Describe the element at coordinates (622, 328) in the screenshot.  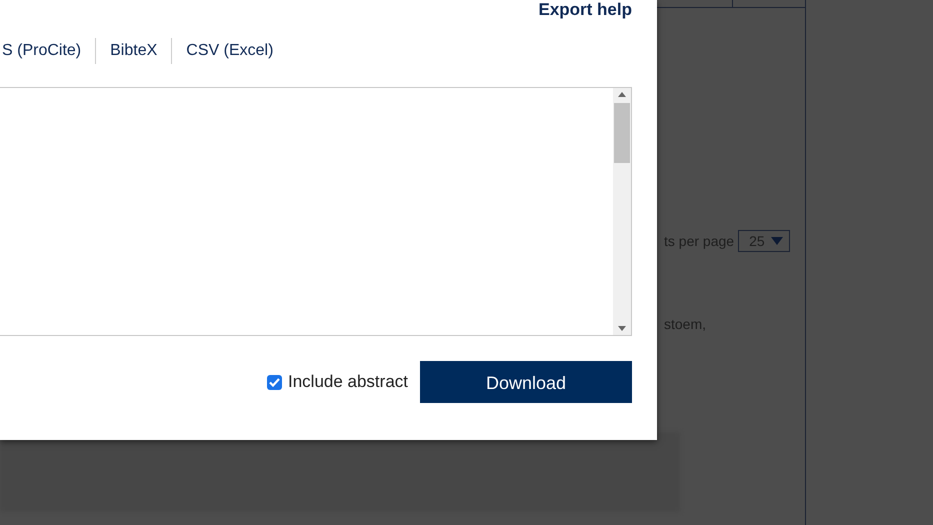
I see `scroll-down-icon` at that location.